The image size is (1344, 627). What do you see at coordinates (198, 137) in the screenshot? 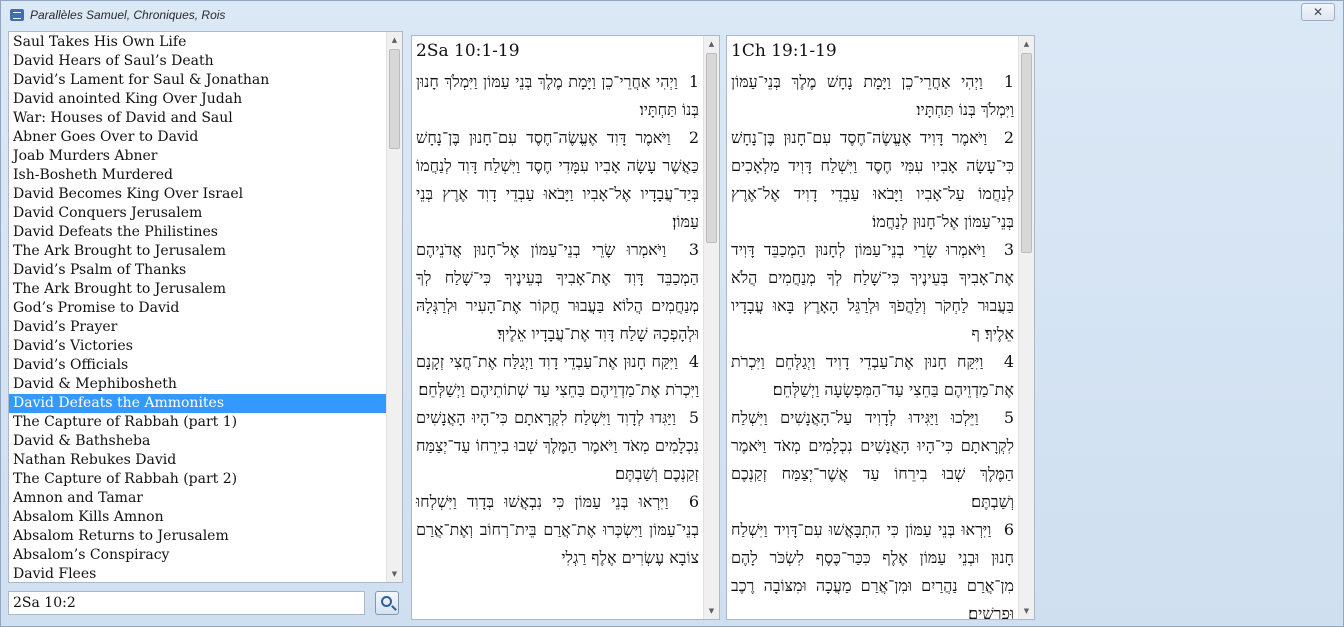
I see `list-item: Abner Goes Over to David` at bounding box center [198, 137].